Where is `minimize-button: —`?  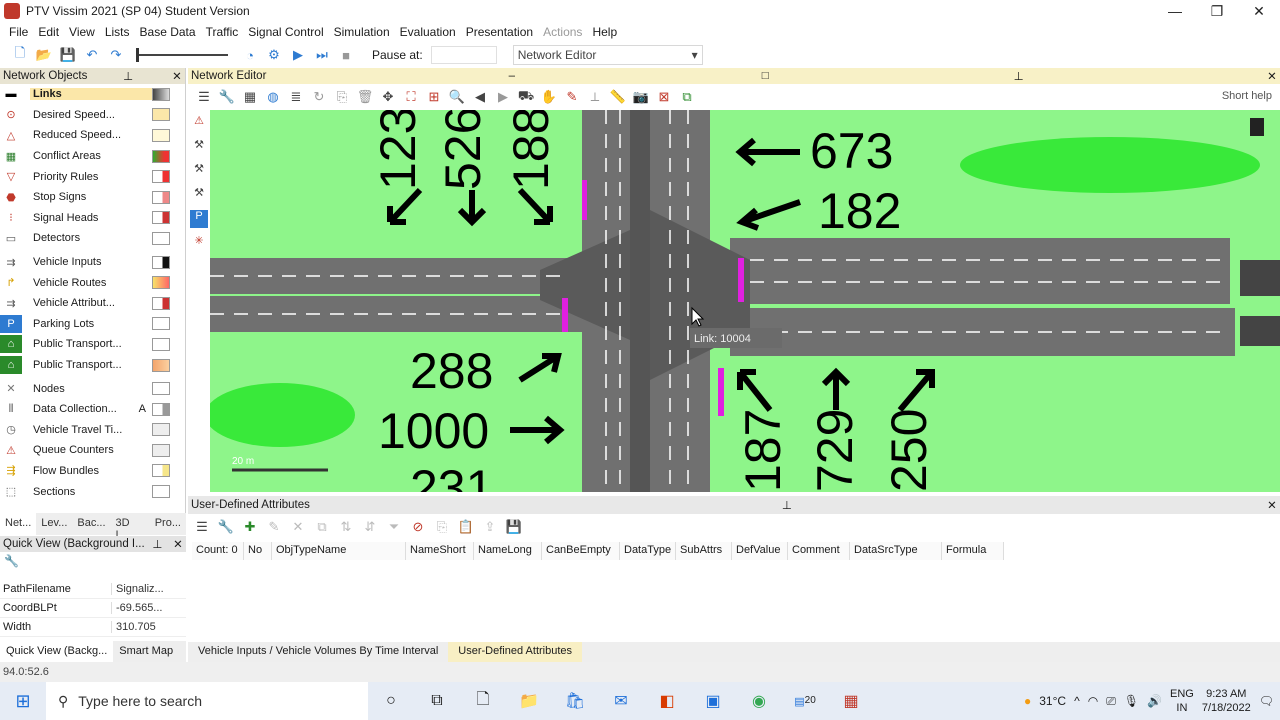
minimize-button: — is located at coordinates (1175, 11).